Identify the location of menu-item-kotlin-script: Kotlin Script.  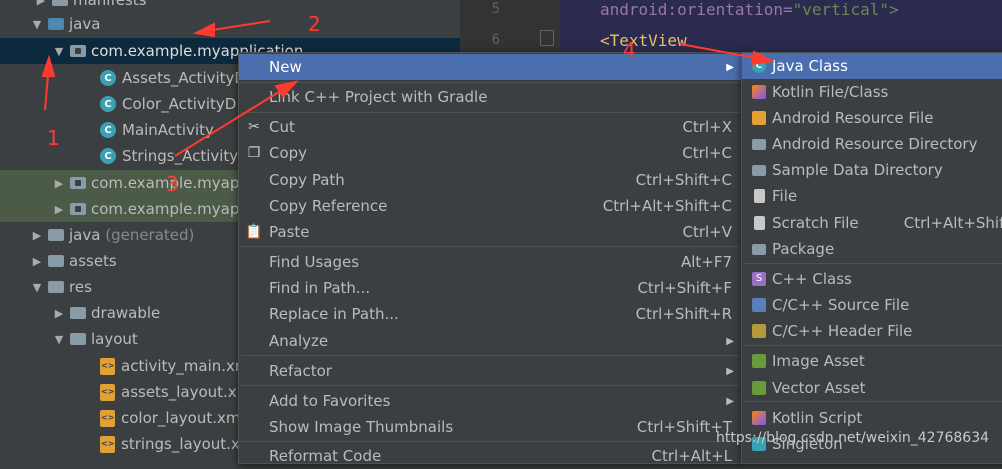
(872, 418).